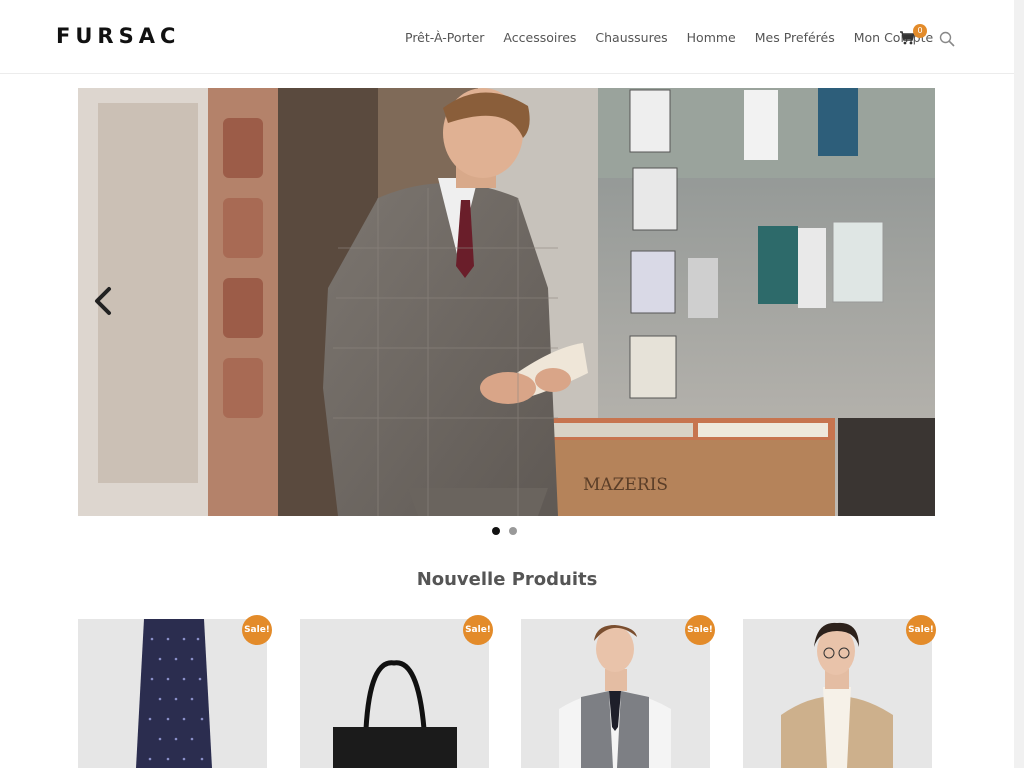  I want to click on section-title: Nouvelle Produits, so click(507, 579).